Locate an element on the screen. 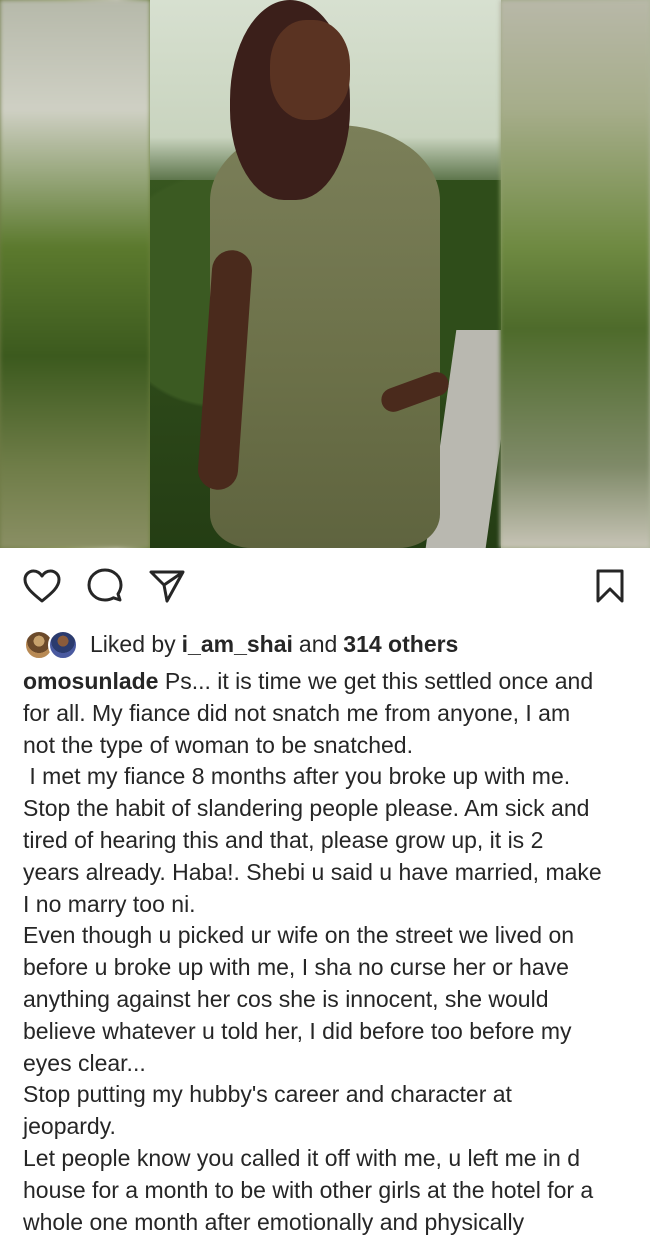 Image resolution: width=650 pixels, height=1238 pixels. photo-face is located at coordinates (310, 70).